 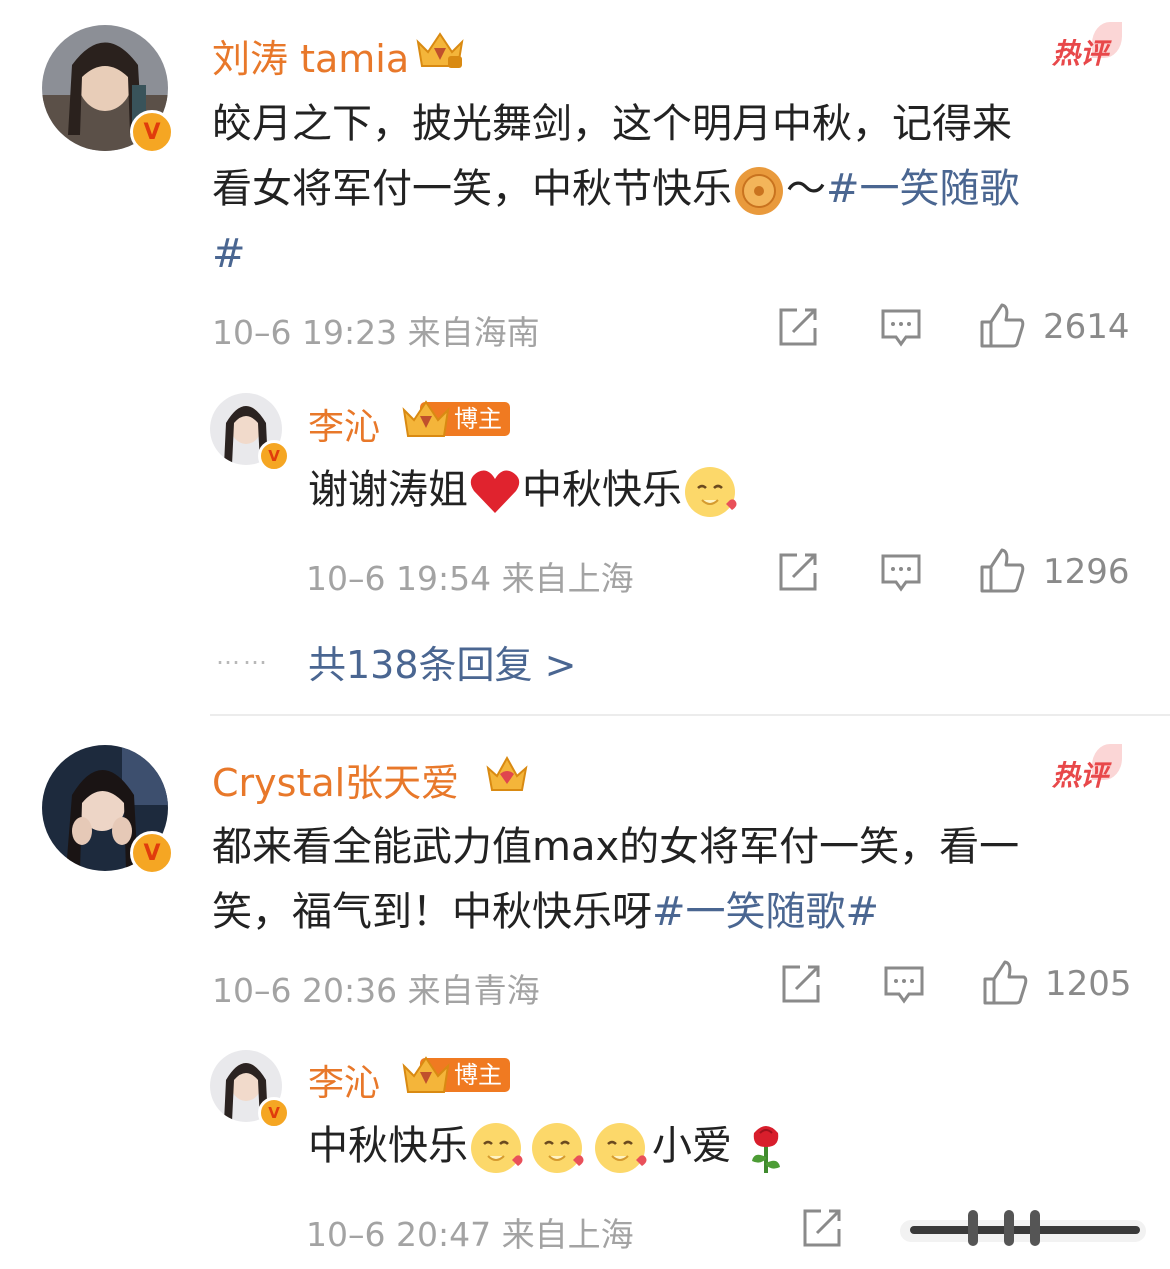 What do you see at coordinates (1086, 572) in the screenshot?
I see `like-count: 1296` at bounding box center [1086, 572].